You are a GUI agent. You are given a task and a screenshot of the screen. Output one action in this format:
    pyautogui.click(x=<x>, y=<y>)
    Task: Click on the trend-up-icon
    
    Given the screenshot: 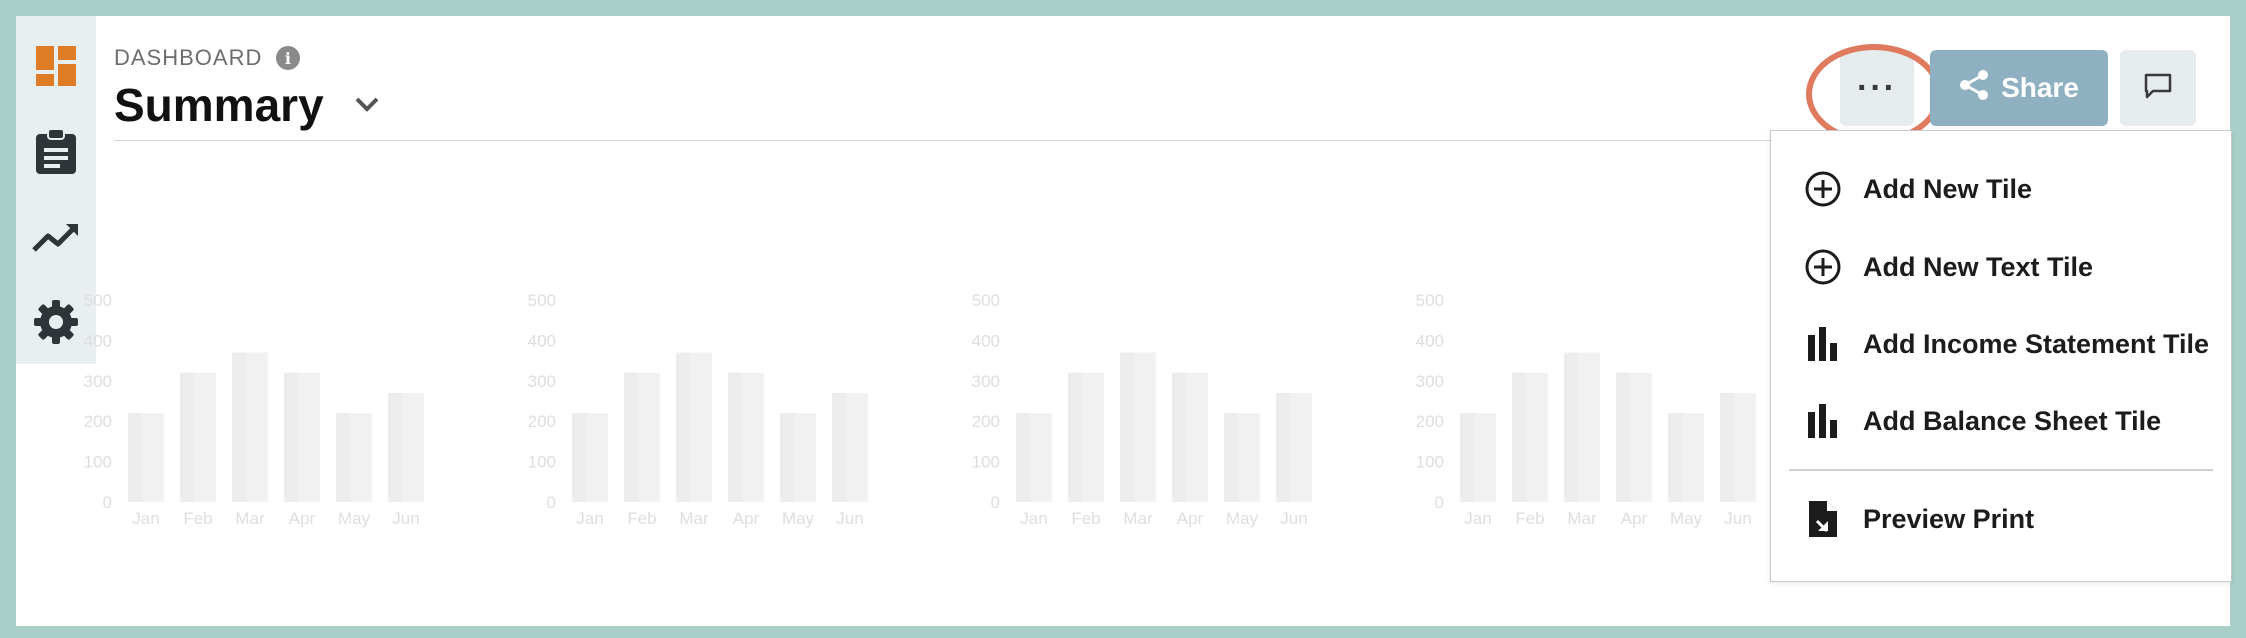 What is the action you would take?
    pyautogui.click(x=56, y=236)
    